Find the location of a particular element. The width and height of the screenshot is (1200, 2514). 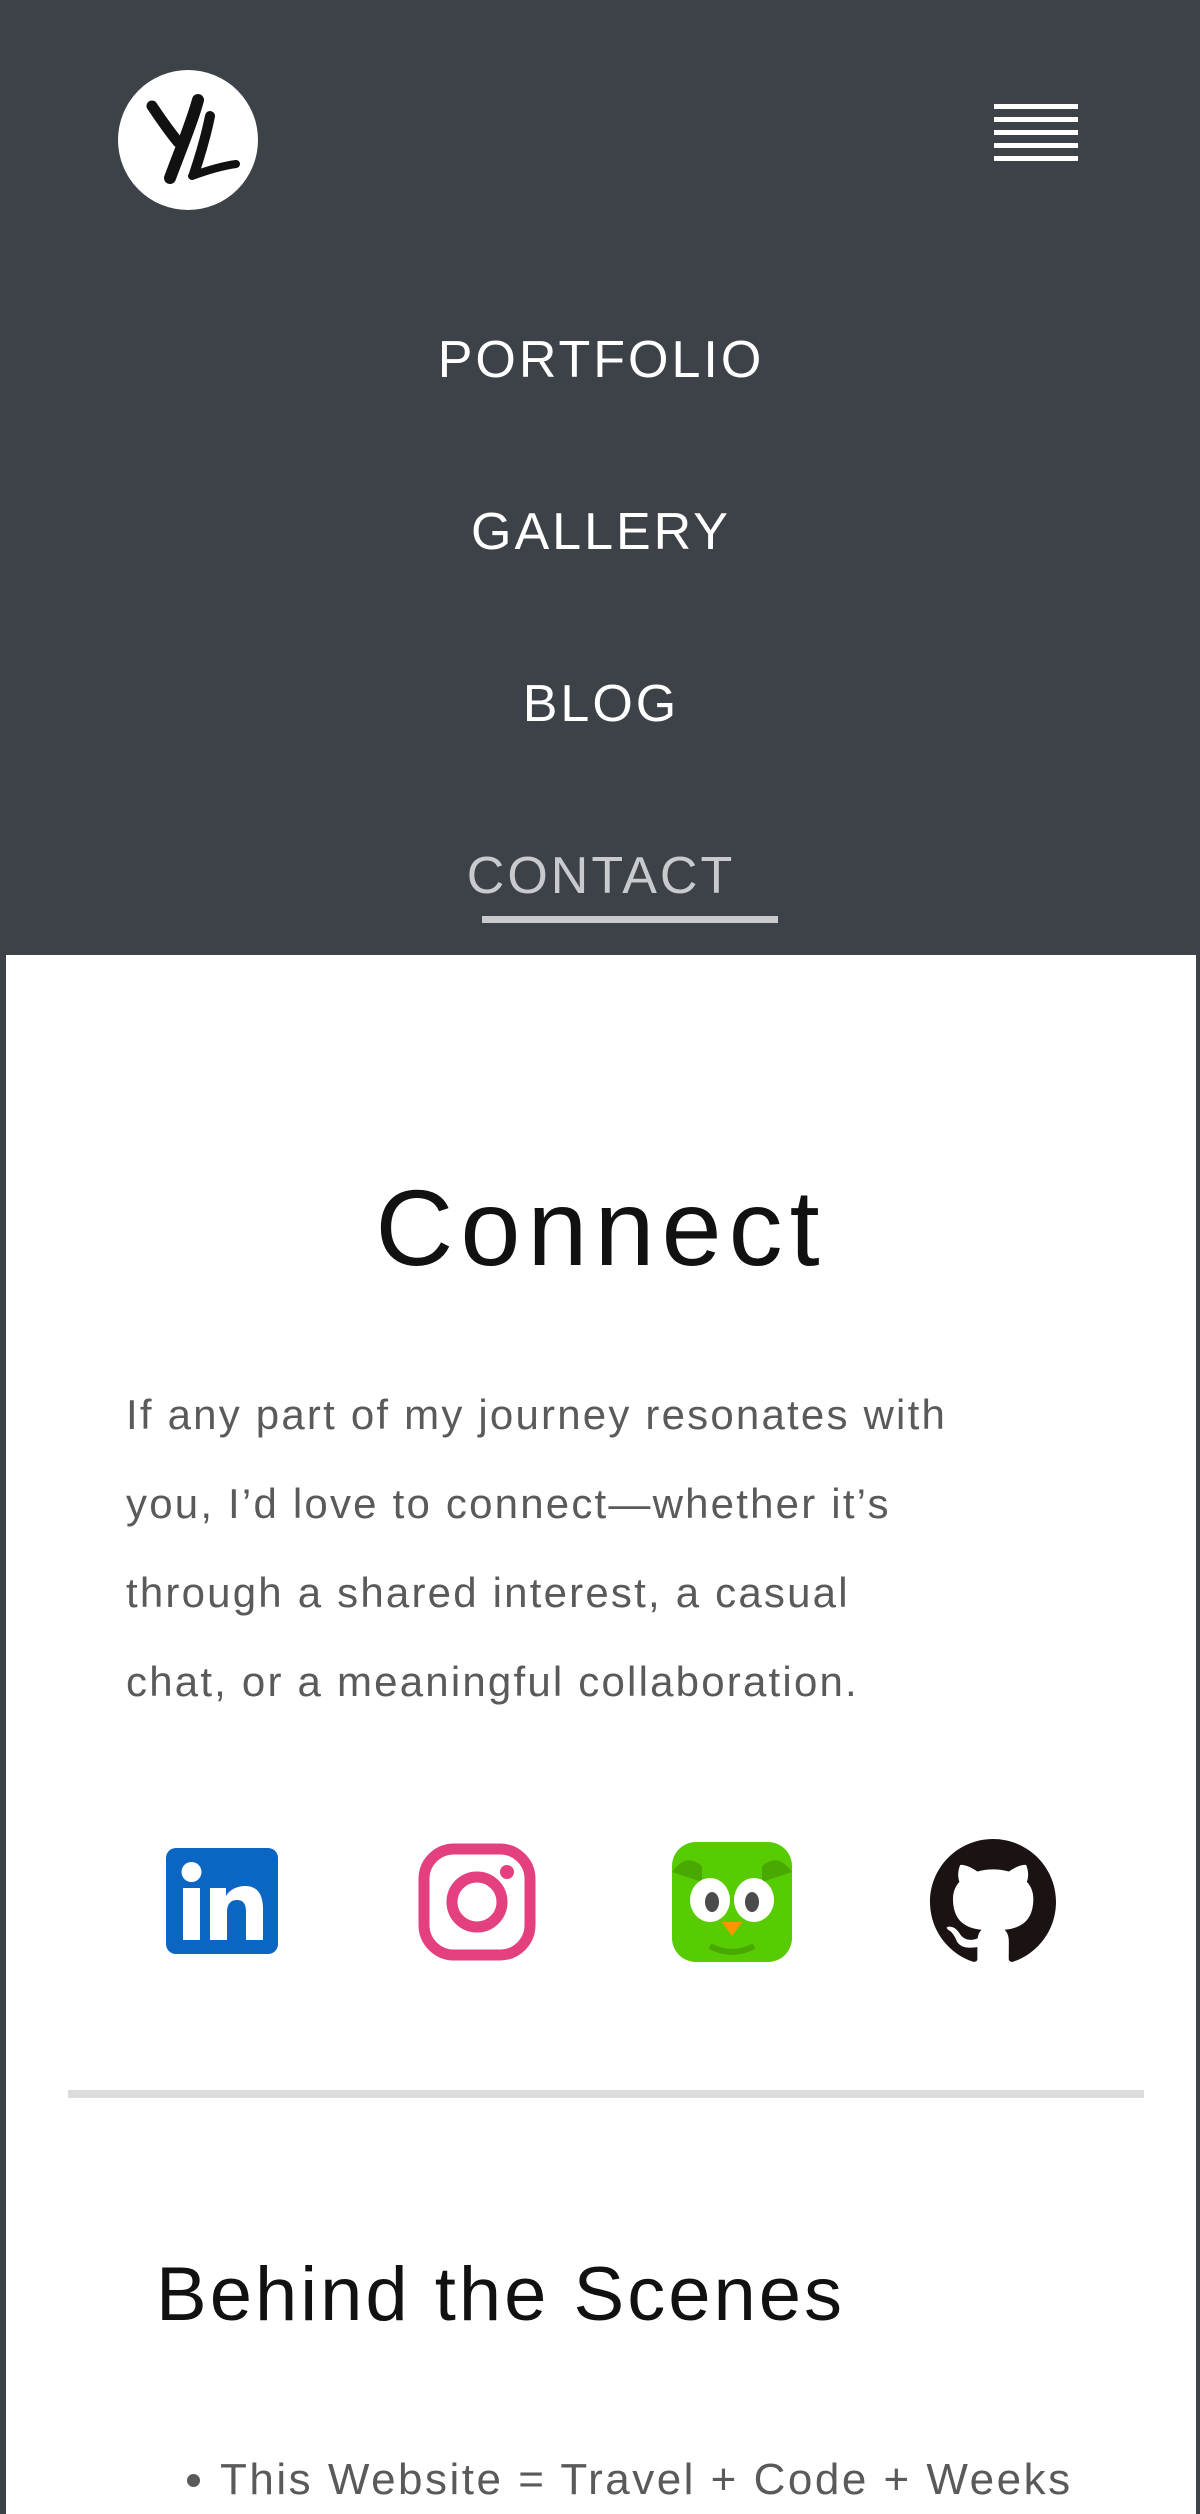

menu-button is located at coordinates (1036, 144).